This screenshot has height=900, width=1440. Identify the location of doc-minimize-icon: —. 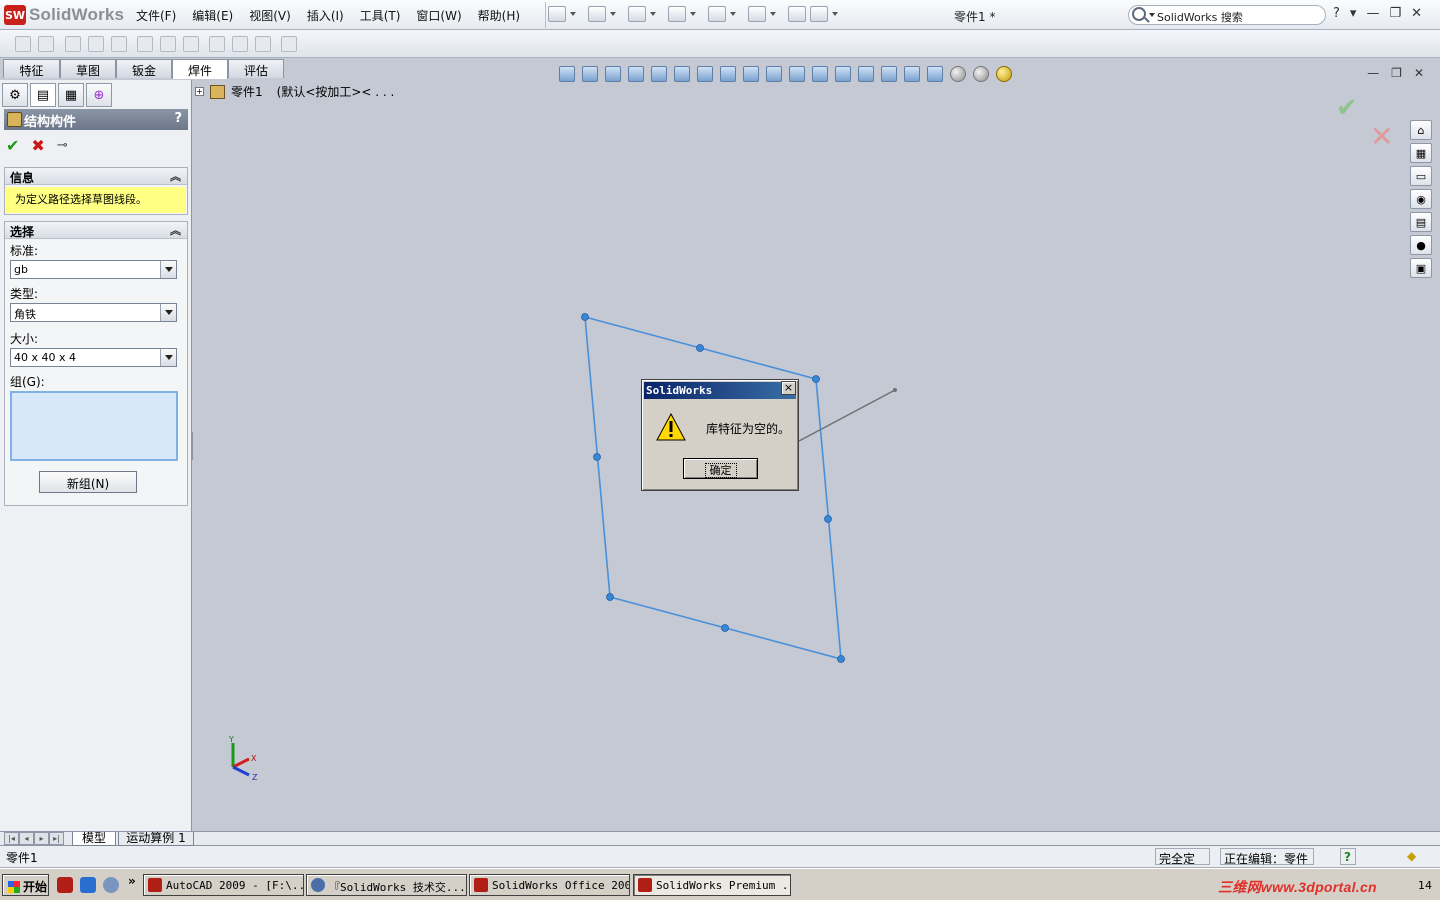
(1373, 73).